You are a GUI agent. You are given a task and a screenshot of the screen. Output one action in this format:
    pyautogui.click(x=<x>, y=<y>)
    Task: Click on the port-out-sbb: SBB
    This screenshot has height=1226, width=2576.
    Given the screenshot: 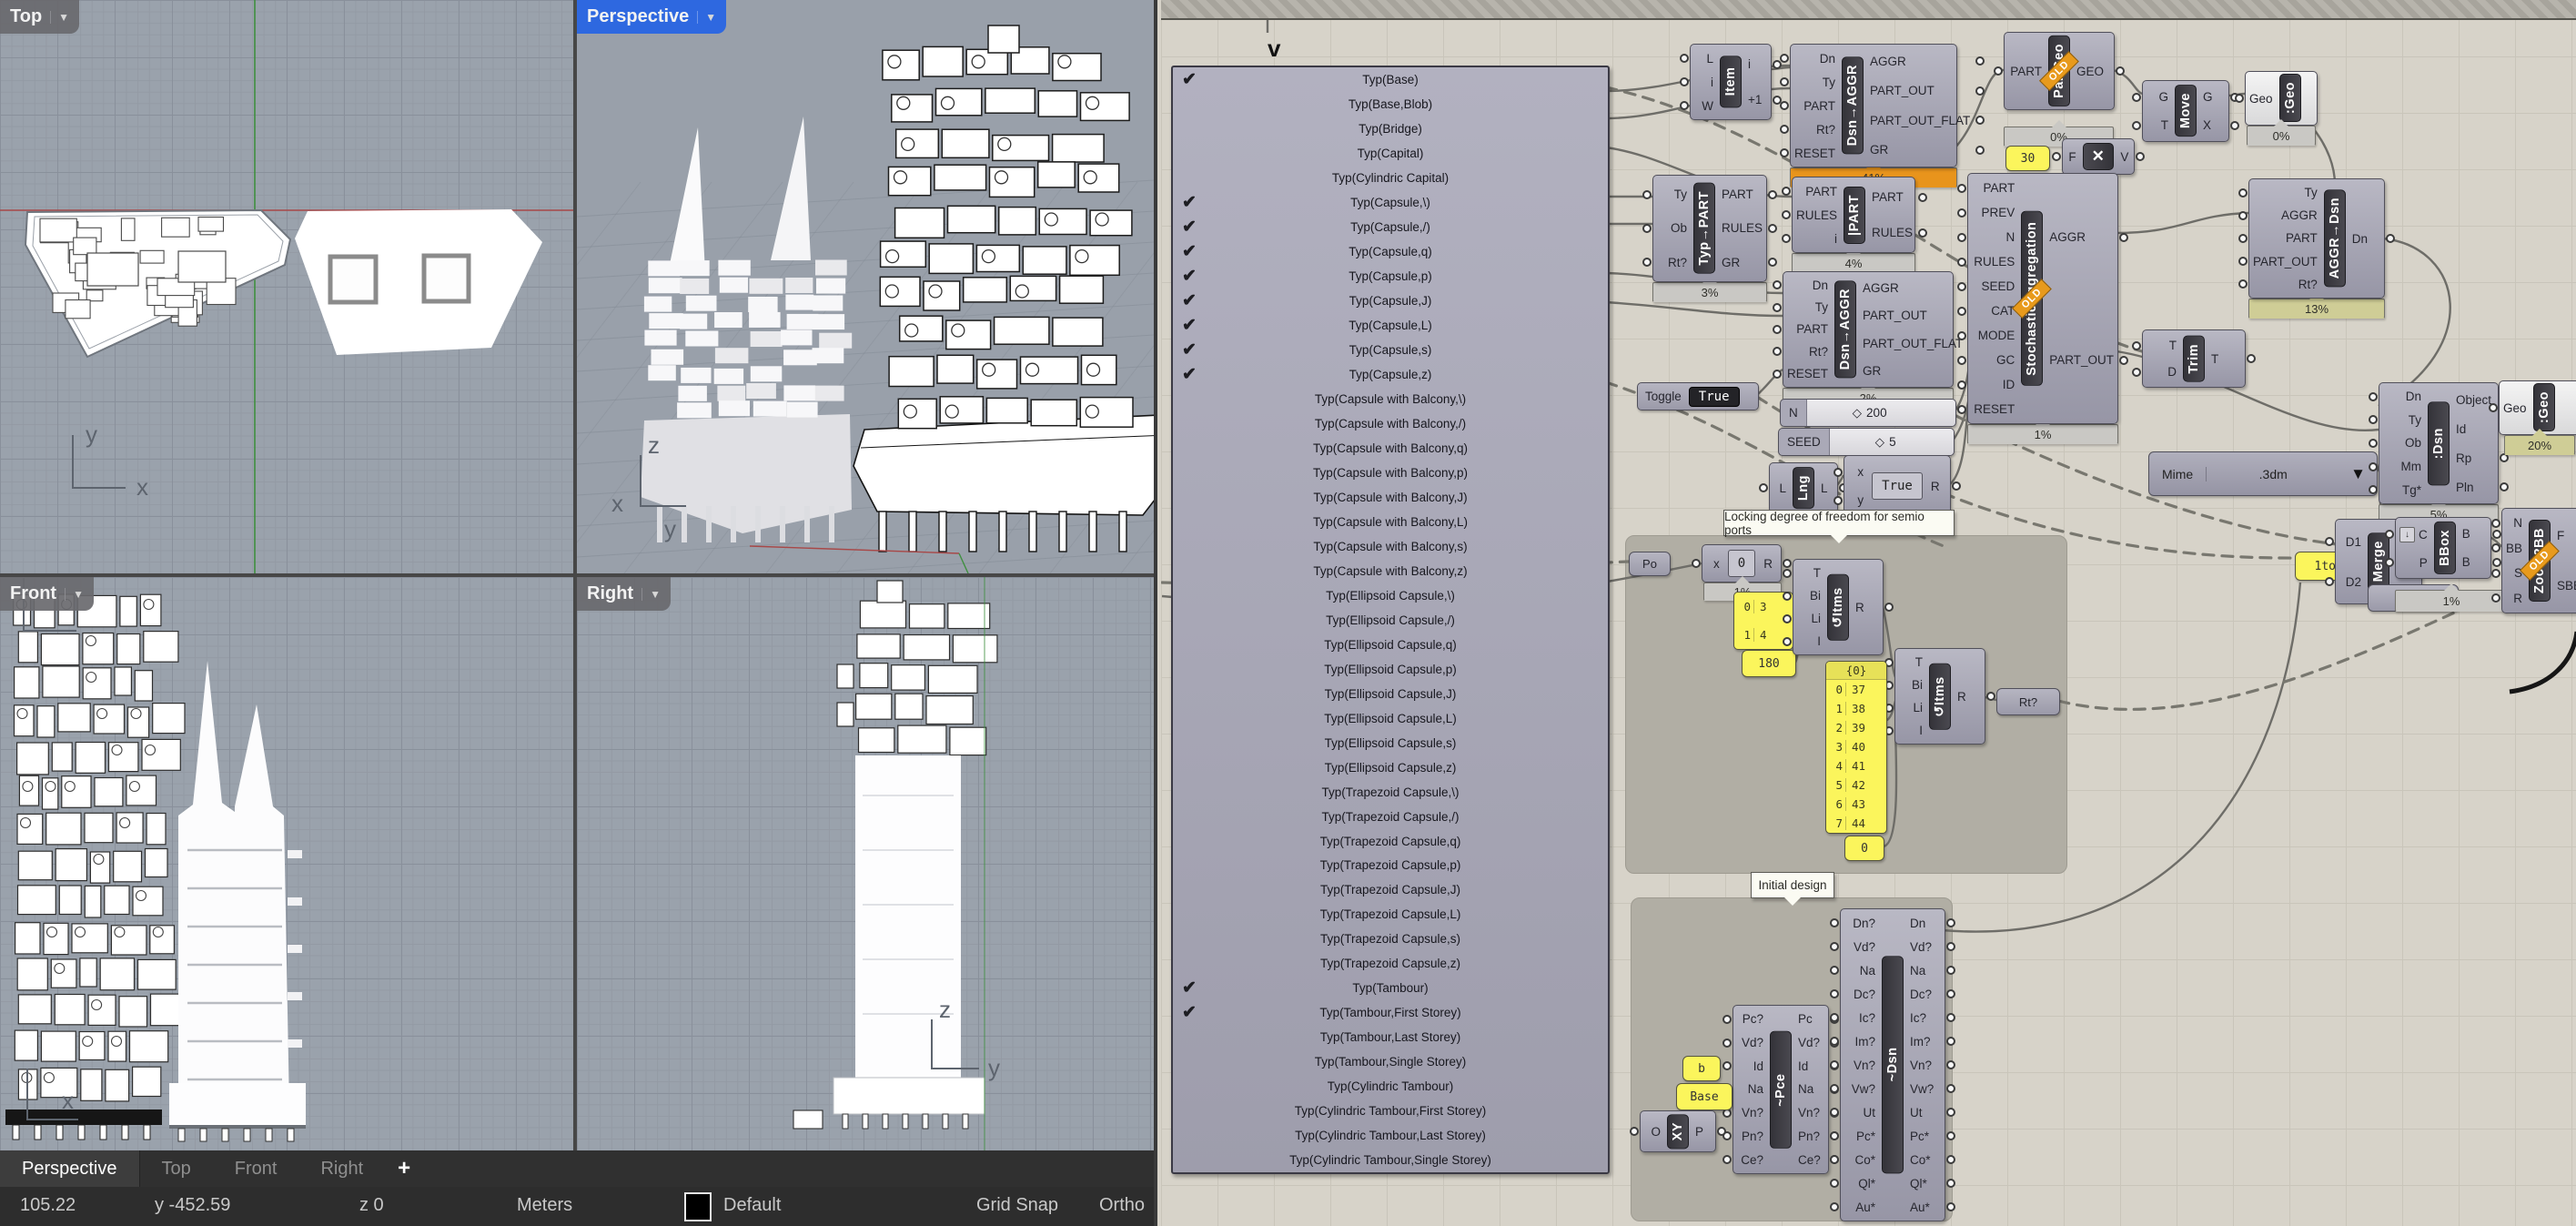 What is the action you would take?
    pyautogui.click(x=2565, y=586)
    